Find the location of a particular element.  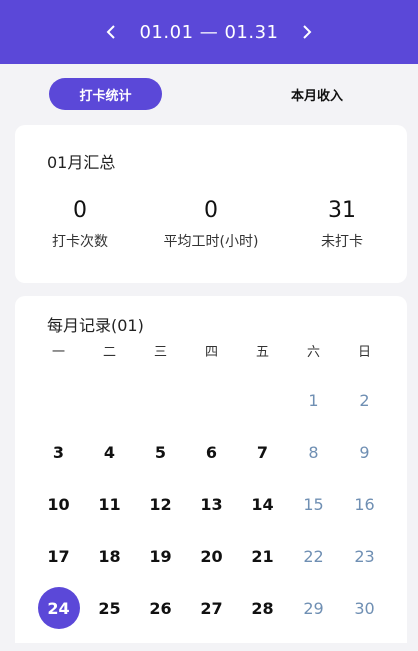

weekday-label: 六 is located at coordinates (313, 352).